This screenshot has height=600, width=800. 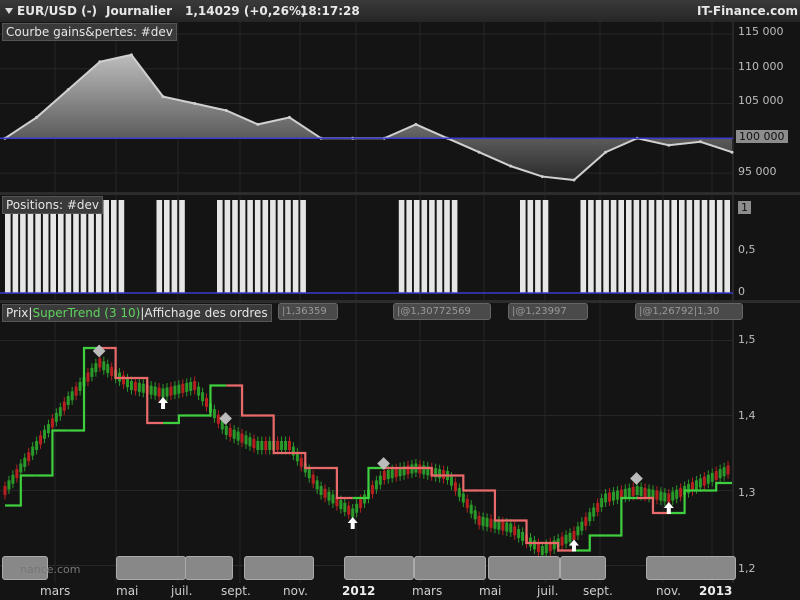 I want to click on period-label: Journalier, so click(x=139, y=11).